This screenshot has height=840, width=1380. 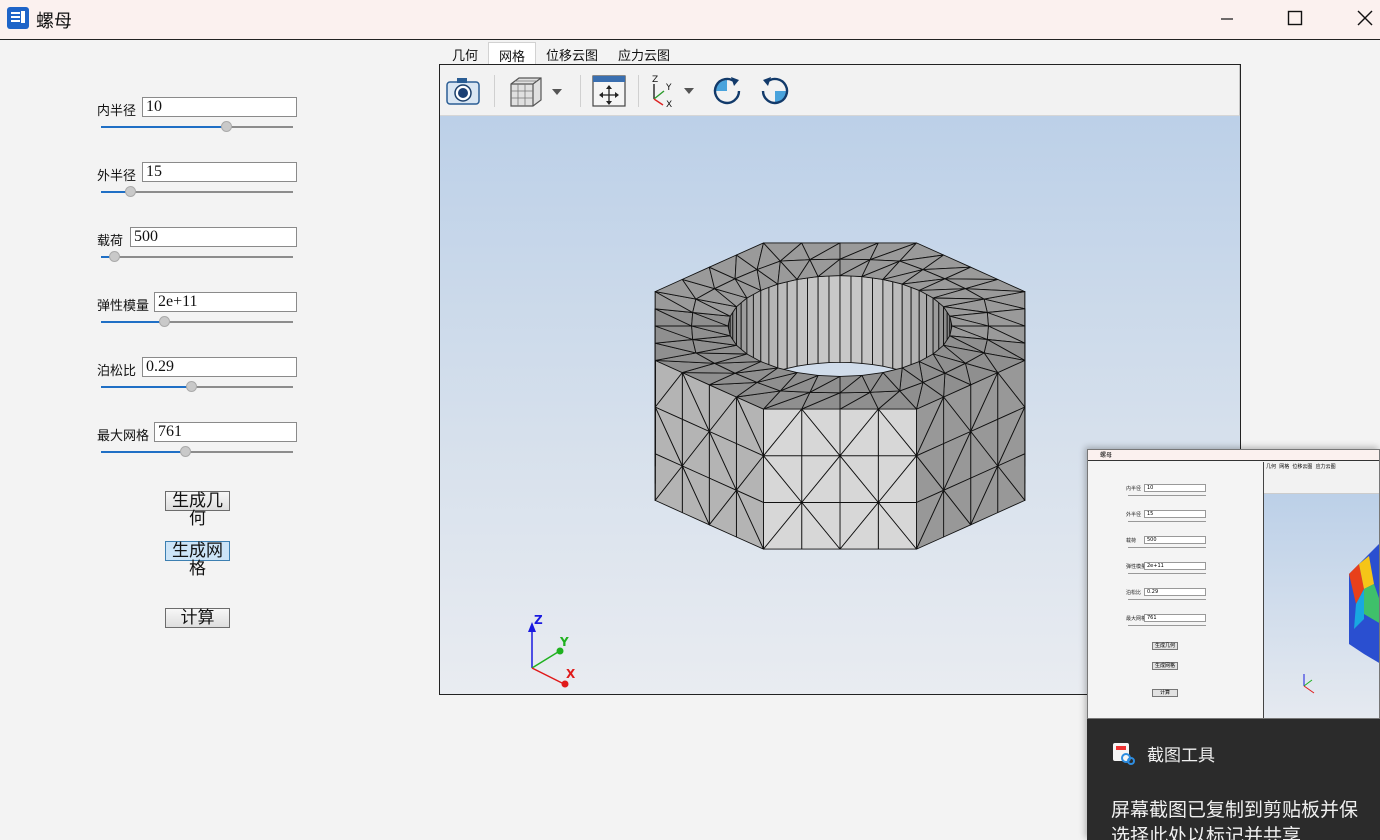 What do you see at coordinates (197, 126) in the screenshot?
I see `inner-radius-slider` at bounding box center [197, 126].